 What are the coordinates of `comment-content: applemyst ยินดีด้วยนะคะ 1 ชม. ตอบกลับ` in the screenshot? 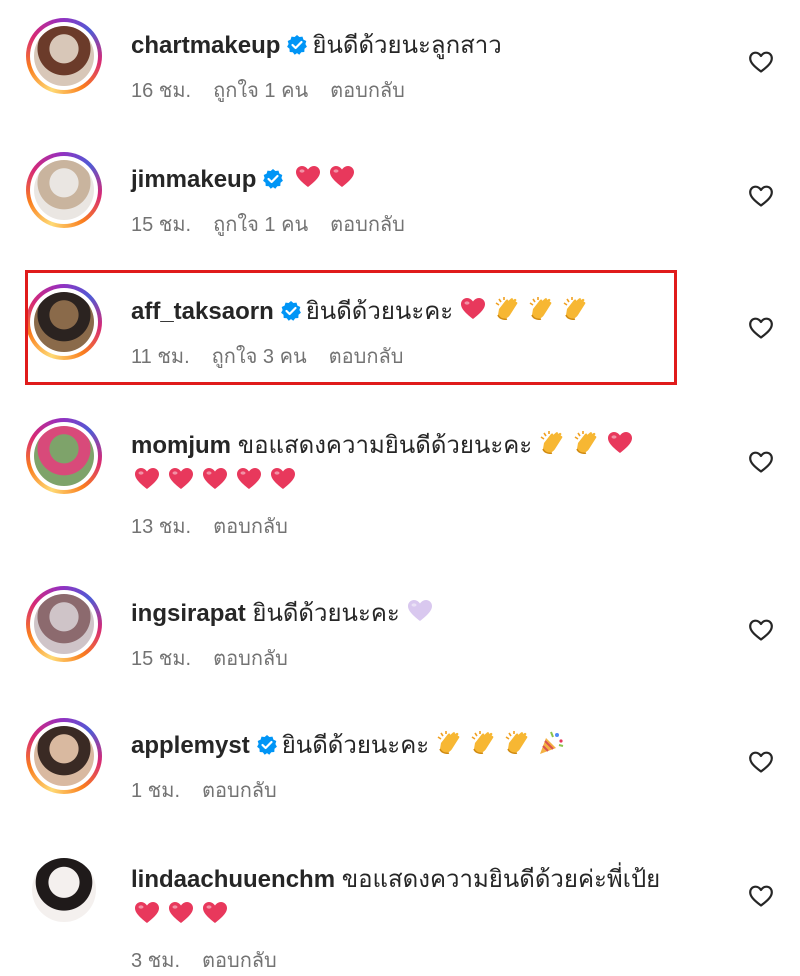 It's located at (421, 767).